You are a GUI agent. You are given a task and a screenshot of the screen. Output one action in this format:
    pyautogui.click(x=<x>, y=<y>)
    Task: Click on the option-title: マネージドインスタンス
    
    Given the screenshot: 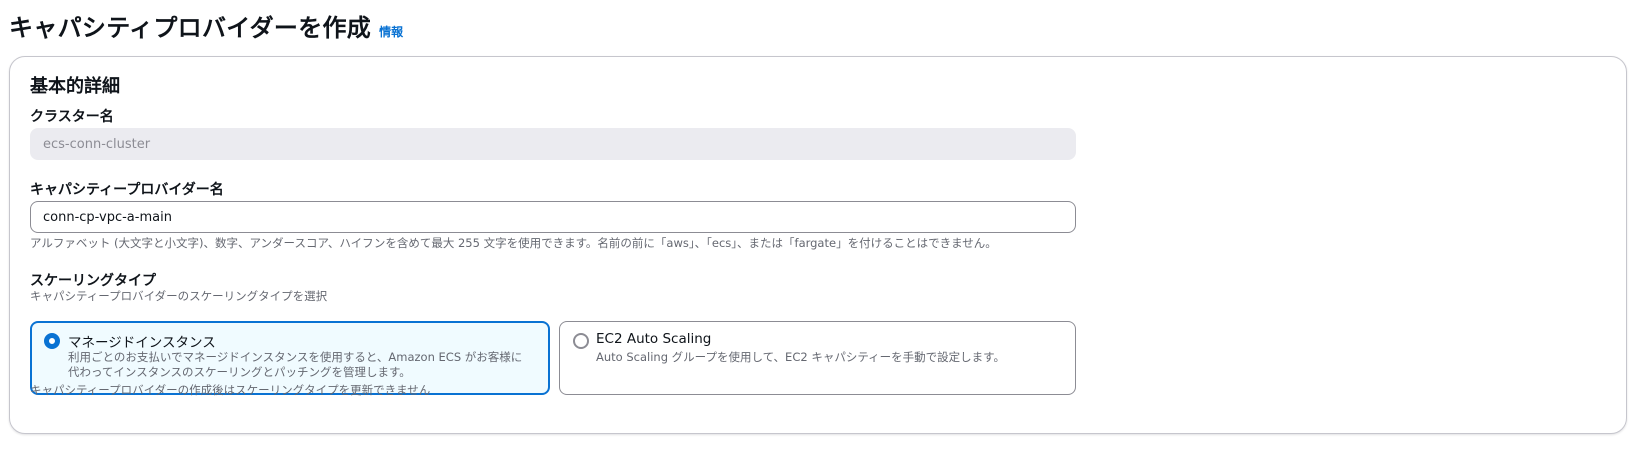 What is the action you would take?
    pyautogui.click(x=142, y=343)
    